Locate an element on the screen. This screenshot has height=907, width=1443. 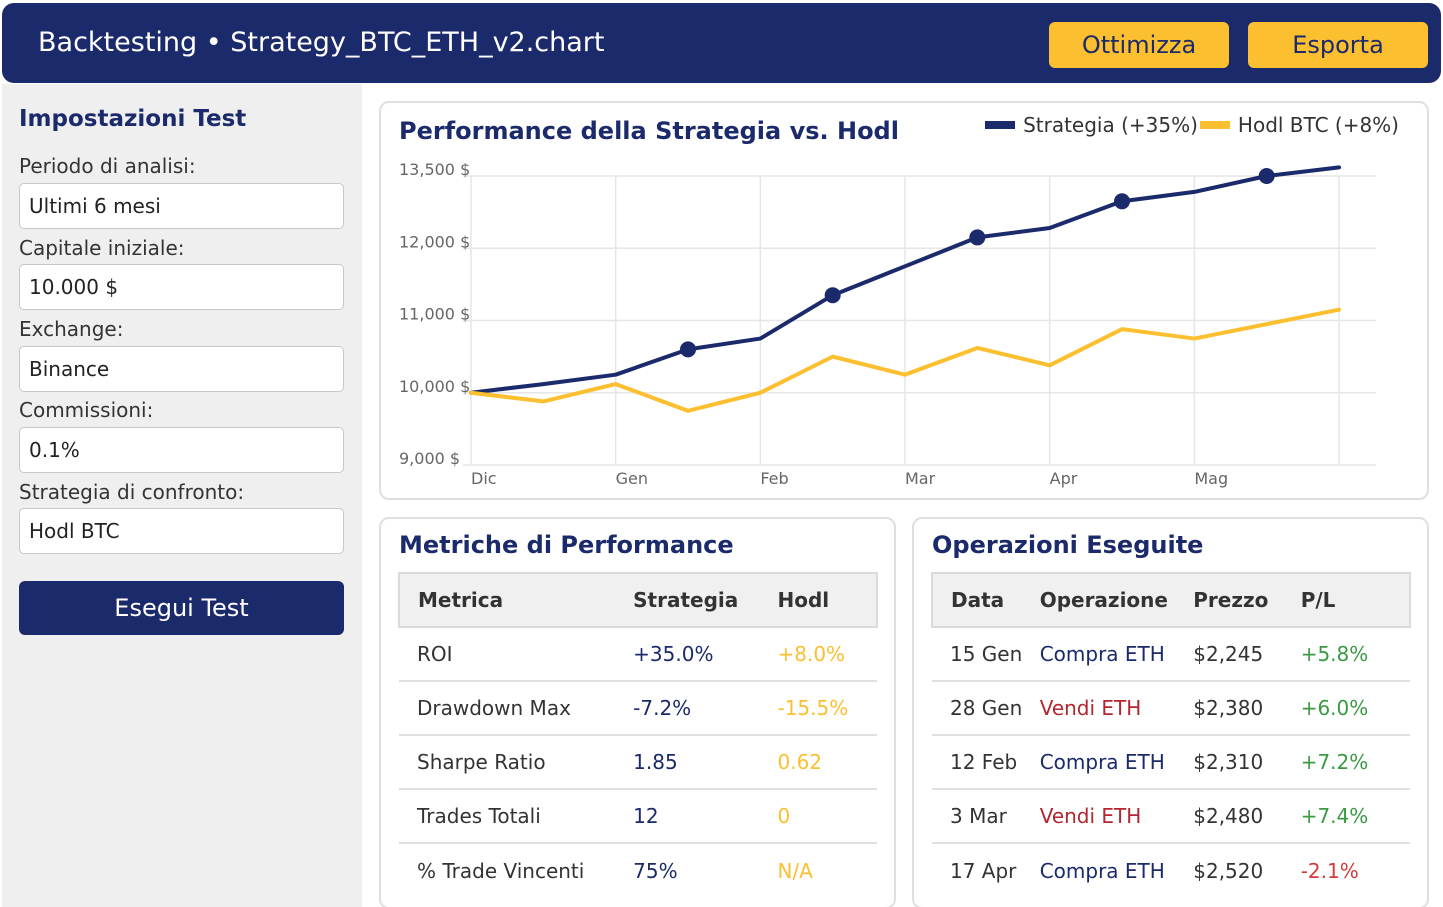
trades-cell: 17 Apr is located at coordinates (983, 870).